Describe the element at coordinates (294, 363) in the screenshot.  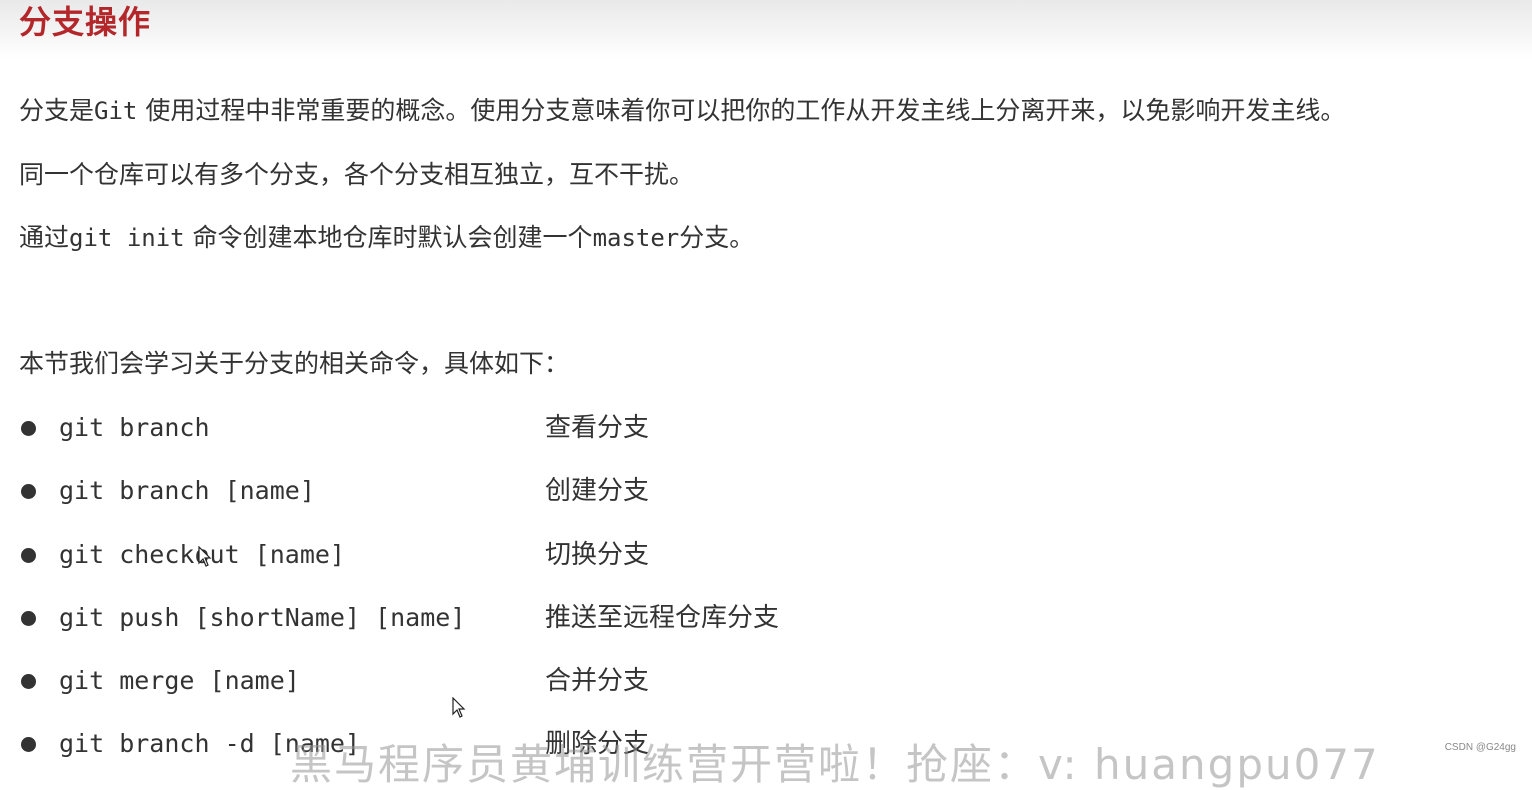
I see `commands-intro: 本节我们会学习关于分支的相关命令，具体如下：` at that location.